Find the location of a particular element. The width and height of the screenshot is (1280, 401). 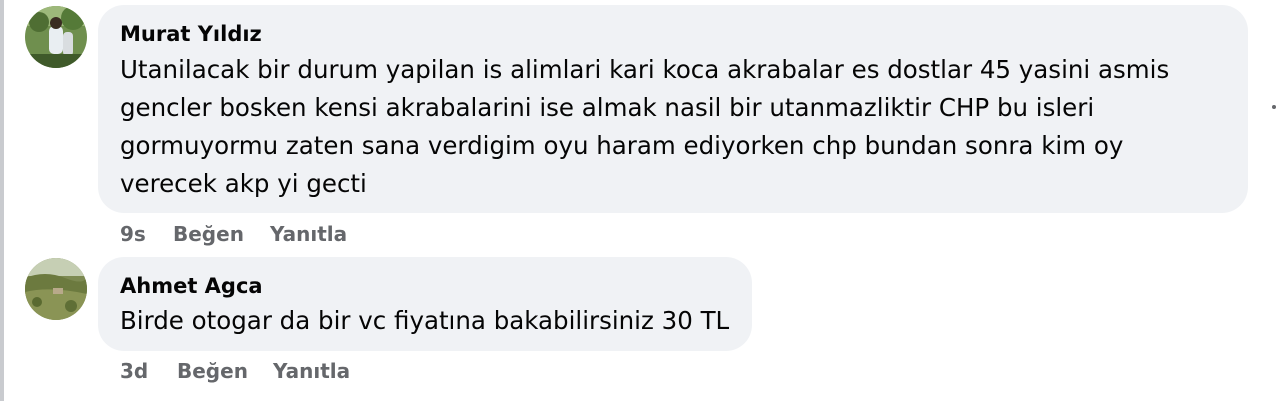

comment-author: Ahmet Agca is located at coordinates (191, 286).